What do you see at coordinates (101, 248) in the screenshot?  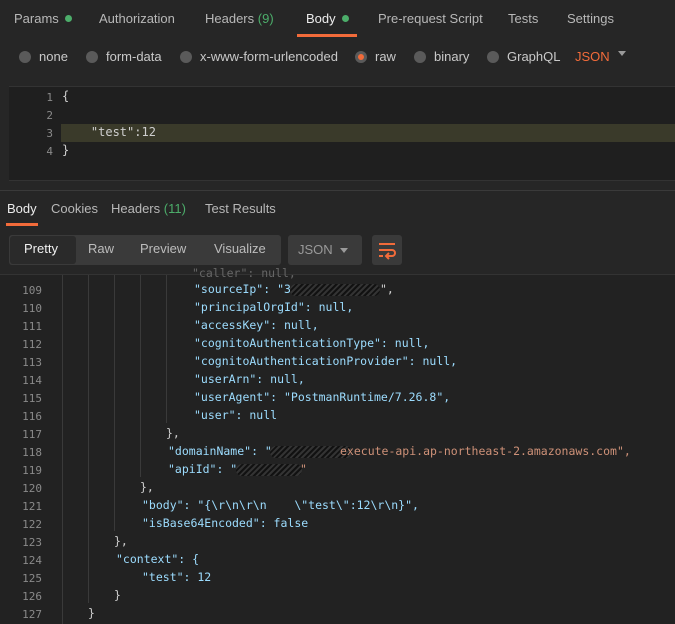 I see `view-raw-button: Raw` at bounding box center [101, 248].